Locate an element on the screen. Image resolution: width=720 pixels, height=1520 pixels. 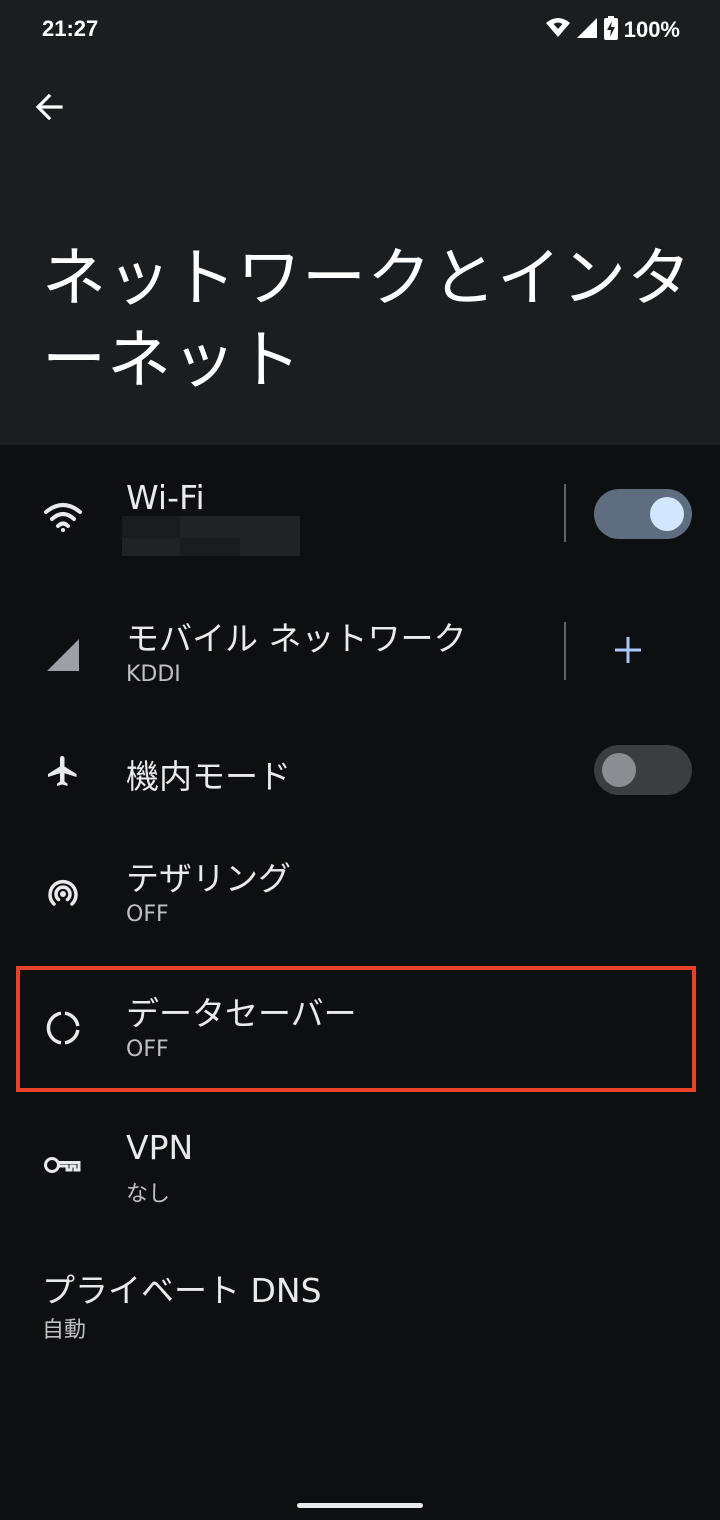
data-saver-title: データセーバー is located at coordinates (241, 1013).